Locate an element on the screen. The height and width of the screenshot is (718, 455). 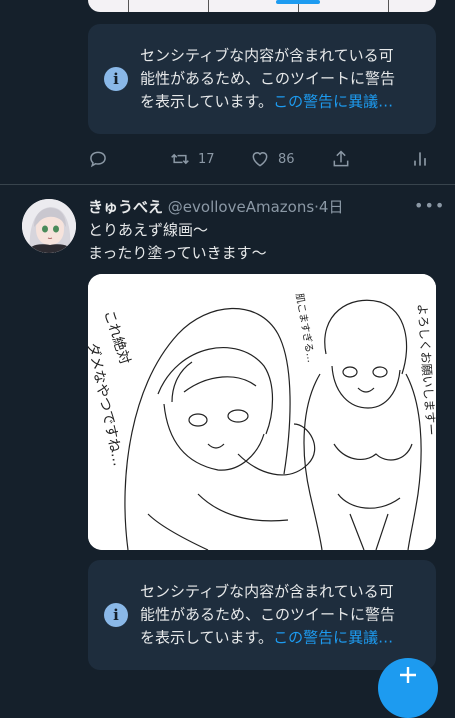
tweet-text-line-2: まったり塗っていきます〜 is located at coordinates (177, 253).